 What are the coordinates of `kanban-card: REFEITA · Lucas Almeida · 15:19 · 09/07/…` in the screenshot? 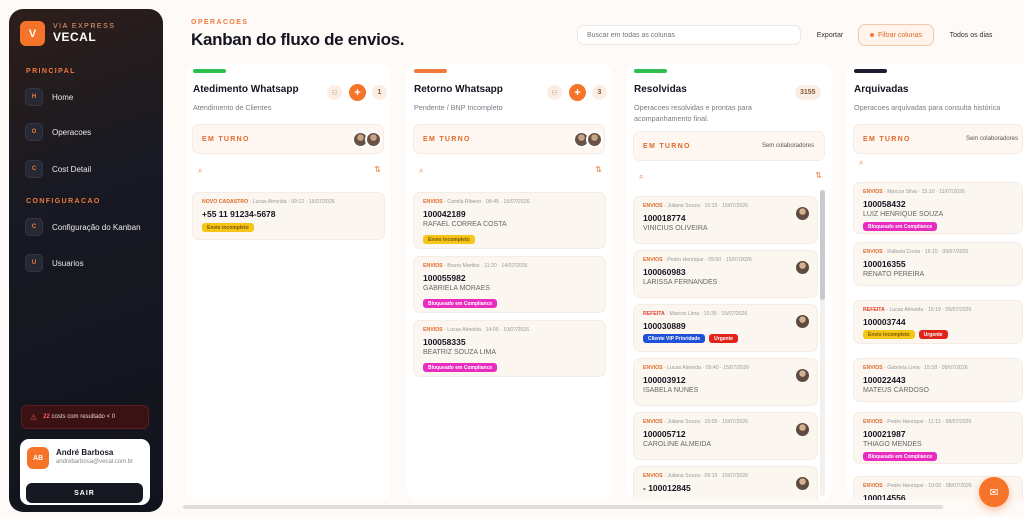 It's located at (938, 322).